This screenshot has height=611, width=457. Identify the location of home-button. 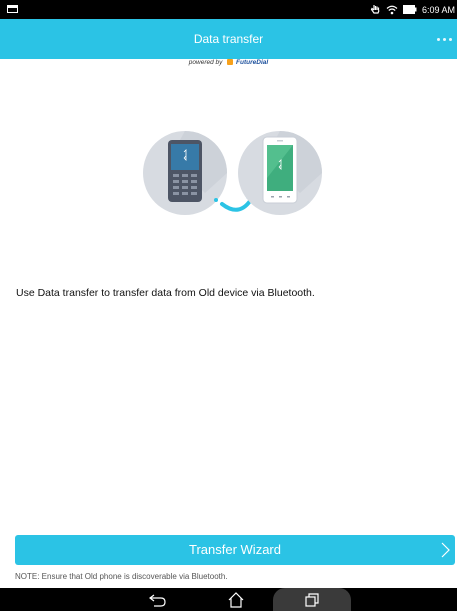
(236, 599).